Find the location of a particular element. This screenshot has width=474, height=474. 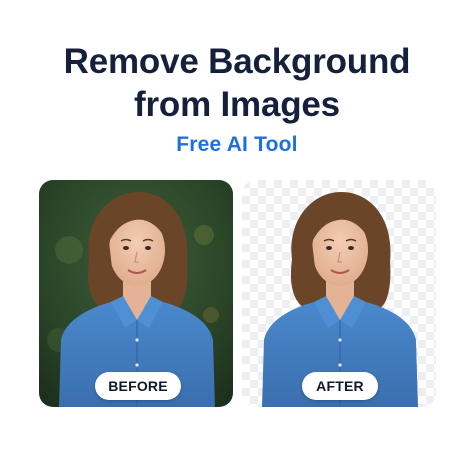

subtitle: Free AI Tool is located at coordinates (237, 144).